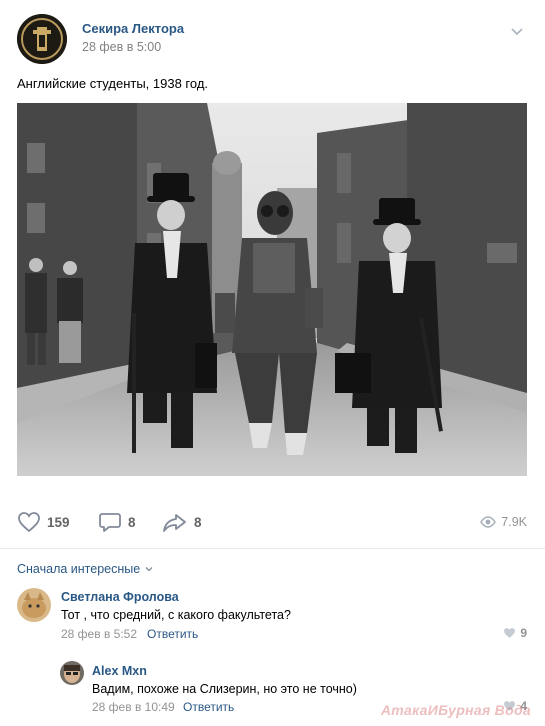  Describe the element at coordinates (133, 28) in the screenshot. I see `post-author-name: Секира Лектора` at that location.